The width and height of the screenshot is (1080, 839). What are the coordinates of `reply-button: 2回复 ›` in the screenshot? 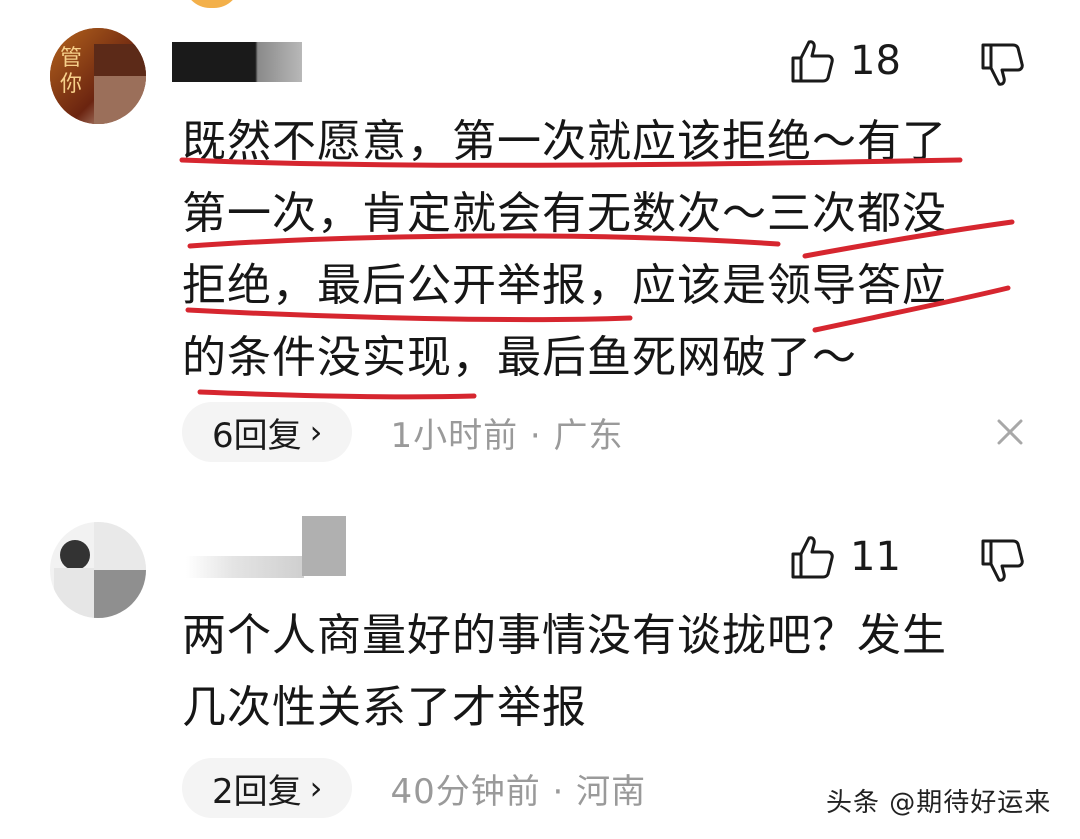 It's located at (267, 788).